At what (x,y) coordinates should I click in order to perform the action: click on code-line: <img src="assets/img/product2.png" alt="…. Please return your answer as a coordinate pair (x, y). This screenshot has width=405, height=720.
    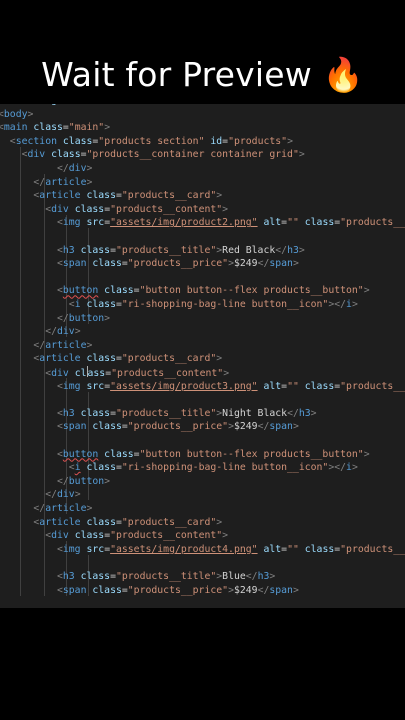
    Looking at the image, I should click on (202, 222).